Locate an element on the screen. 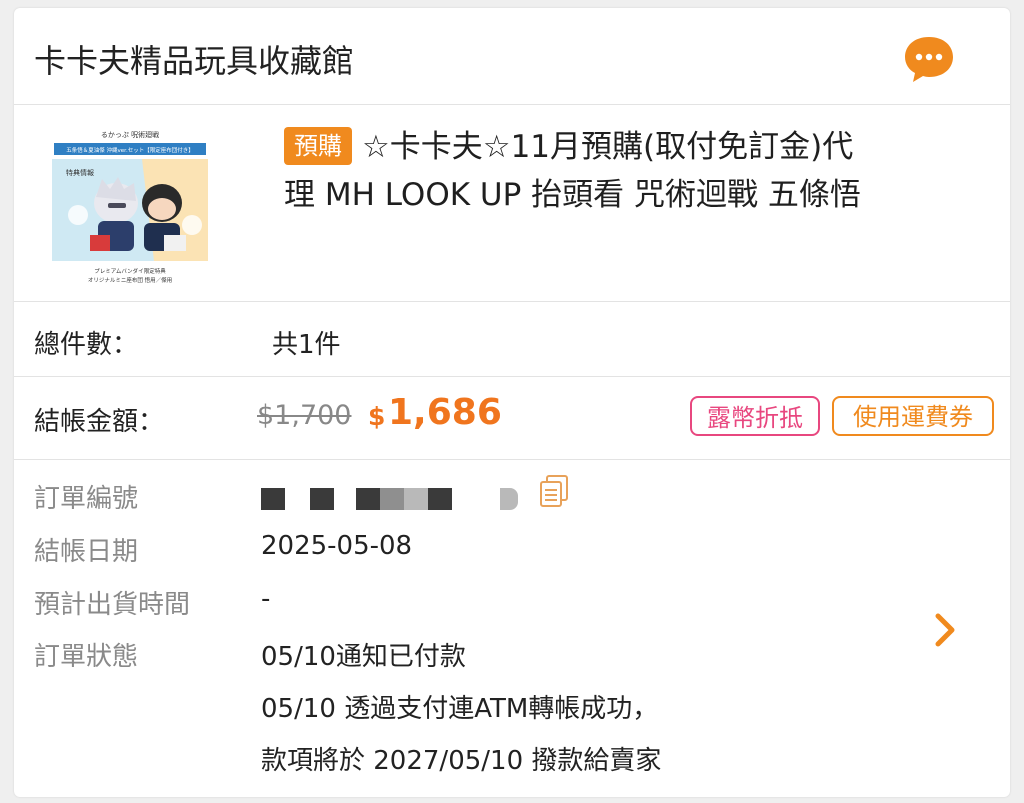  chat-bubble-icon is located at coordinates (929, 59).